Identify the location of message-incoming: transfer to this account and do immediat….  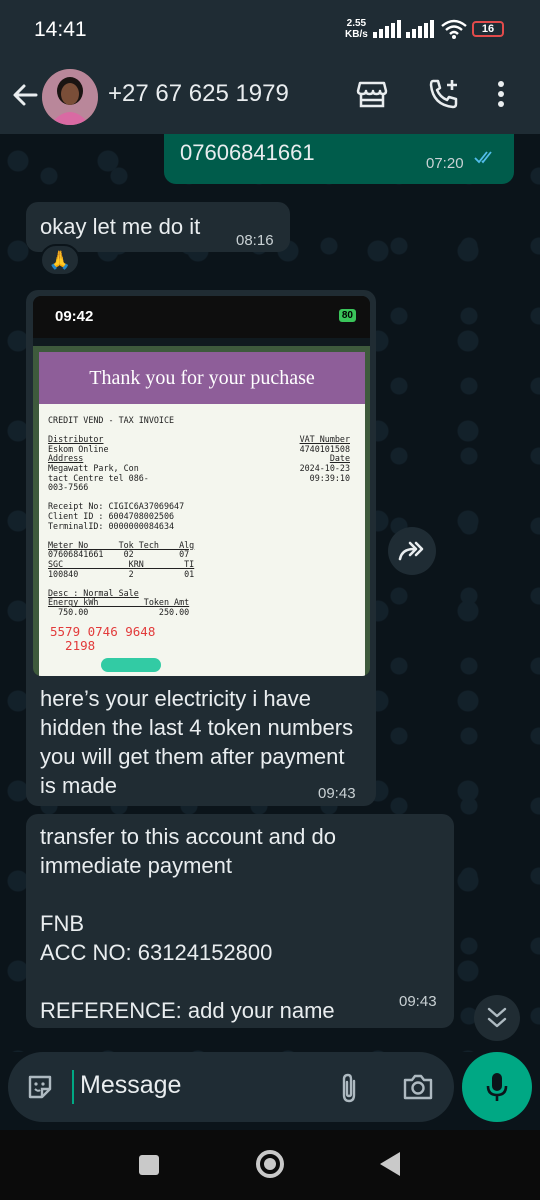
(240, 921).